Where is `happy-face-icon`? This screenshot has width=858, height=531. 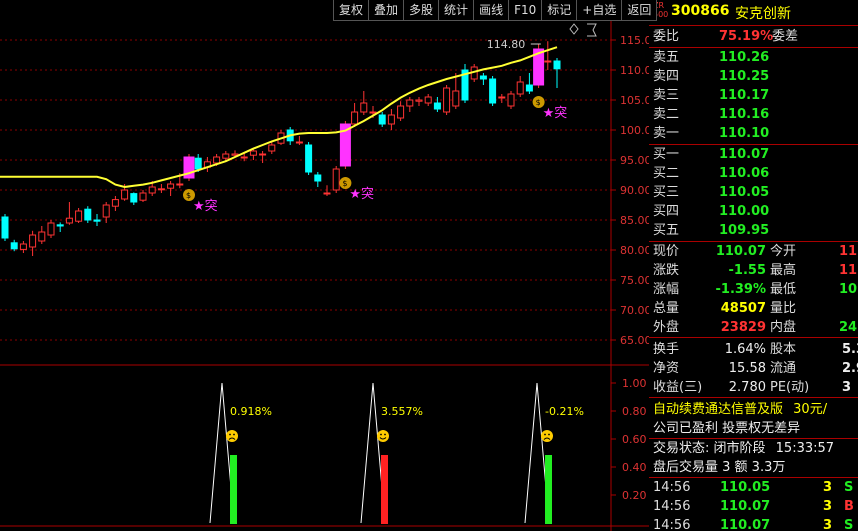
happy-face-icon is located at coordinates (383, 436).